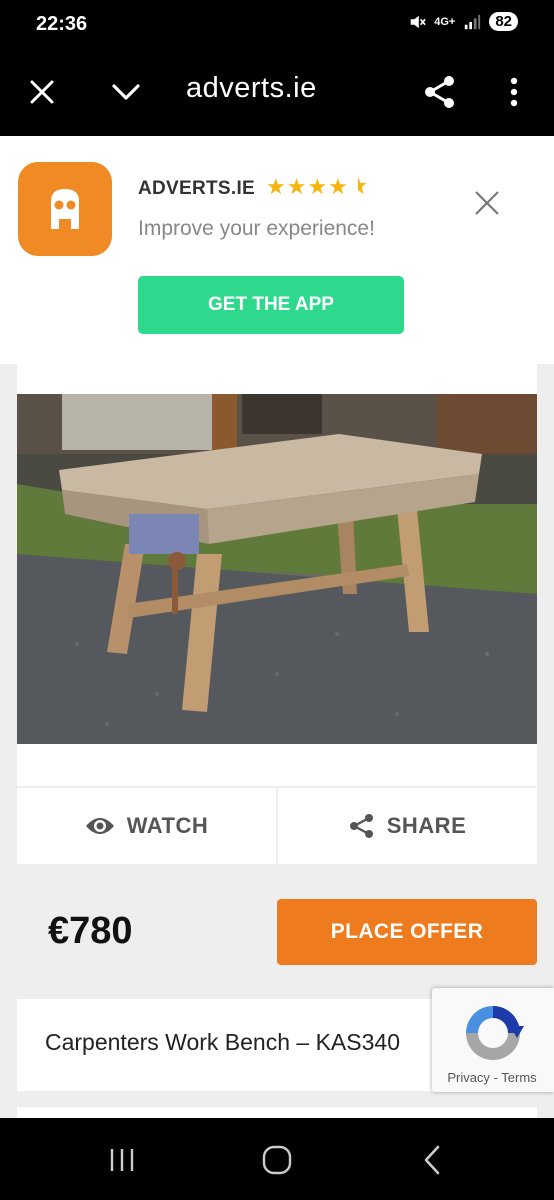  I want to click on url-text: adverts.ie, so click(251, 88).